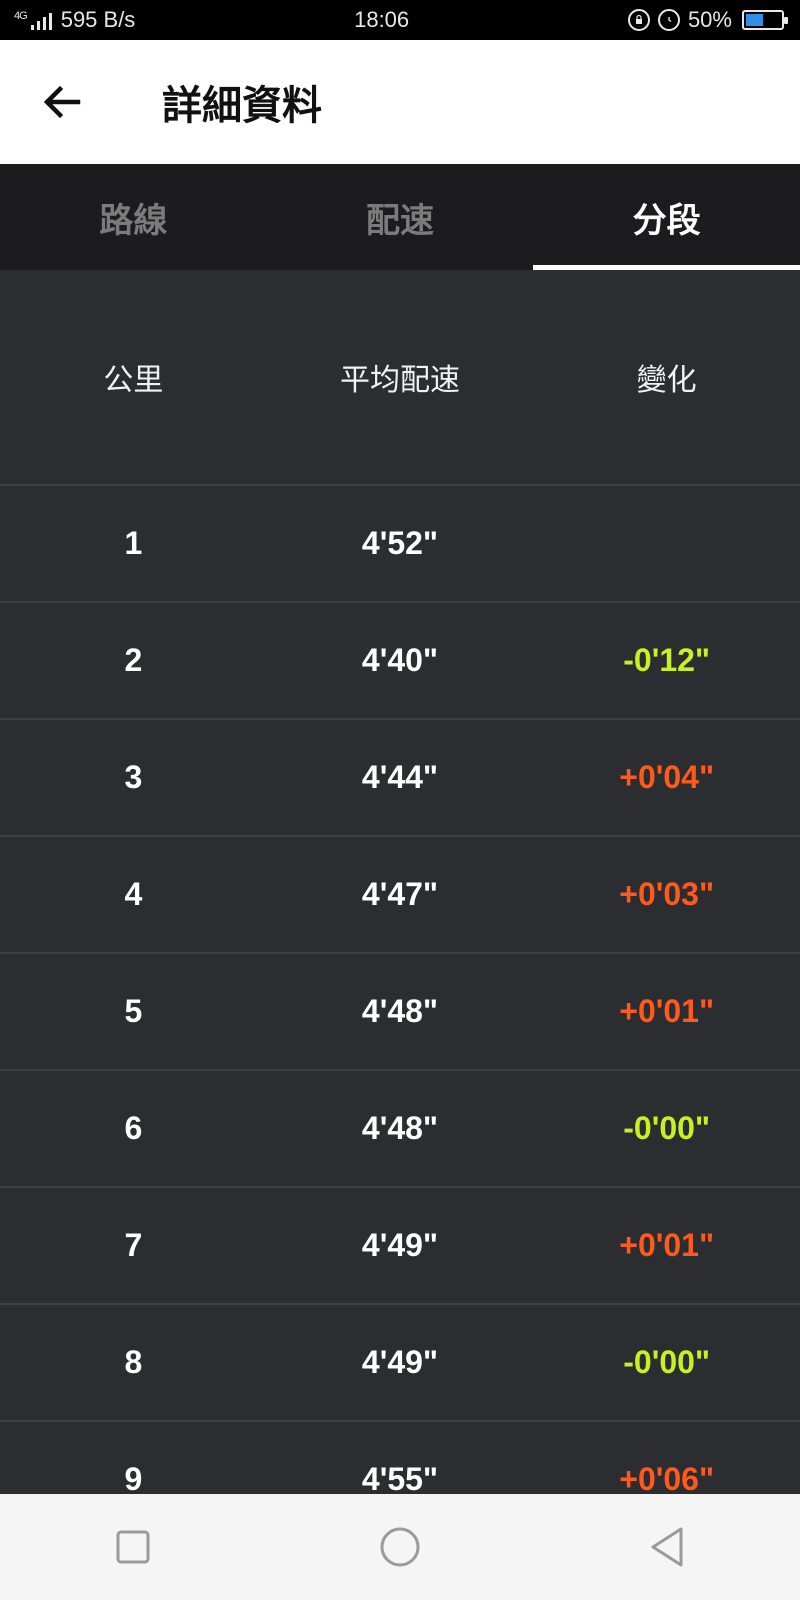 This screenshot has height=1600, width=800. Describe the element at coordinates (667, 1477) in the screenshot. I see `row-change: +0'06"` at that location.